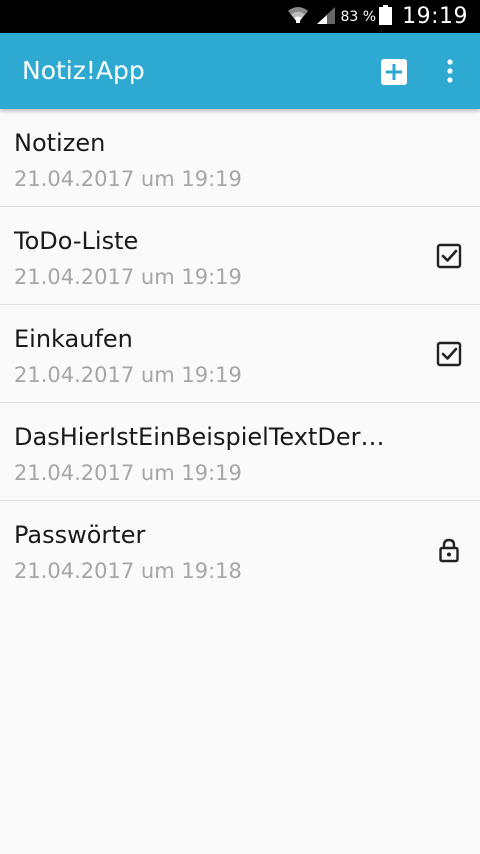 The image size is (480, 854). I want to click on app-title: Notiz!App, so click(83, 70).